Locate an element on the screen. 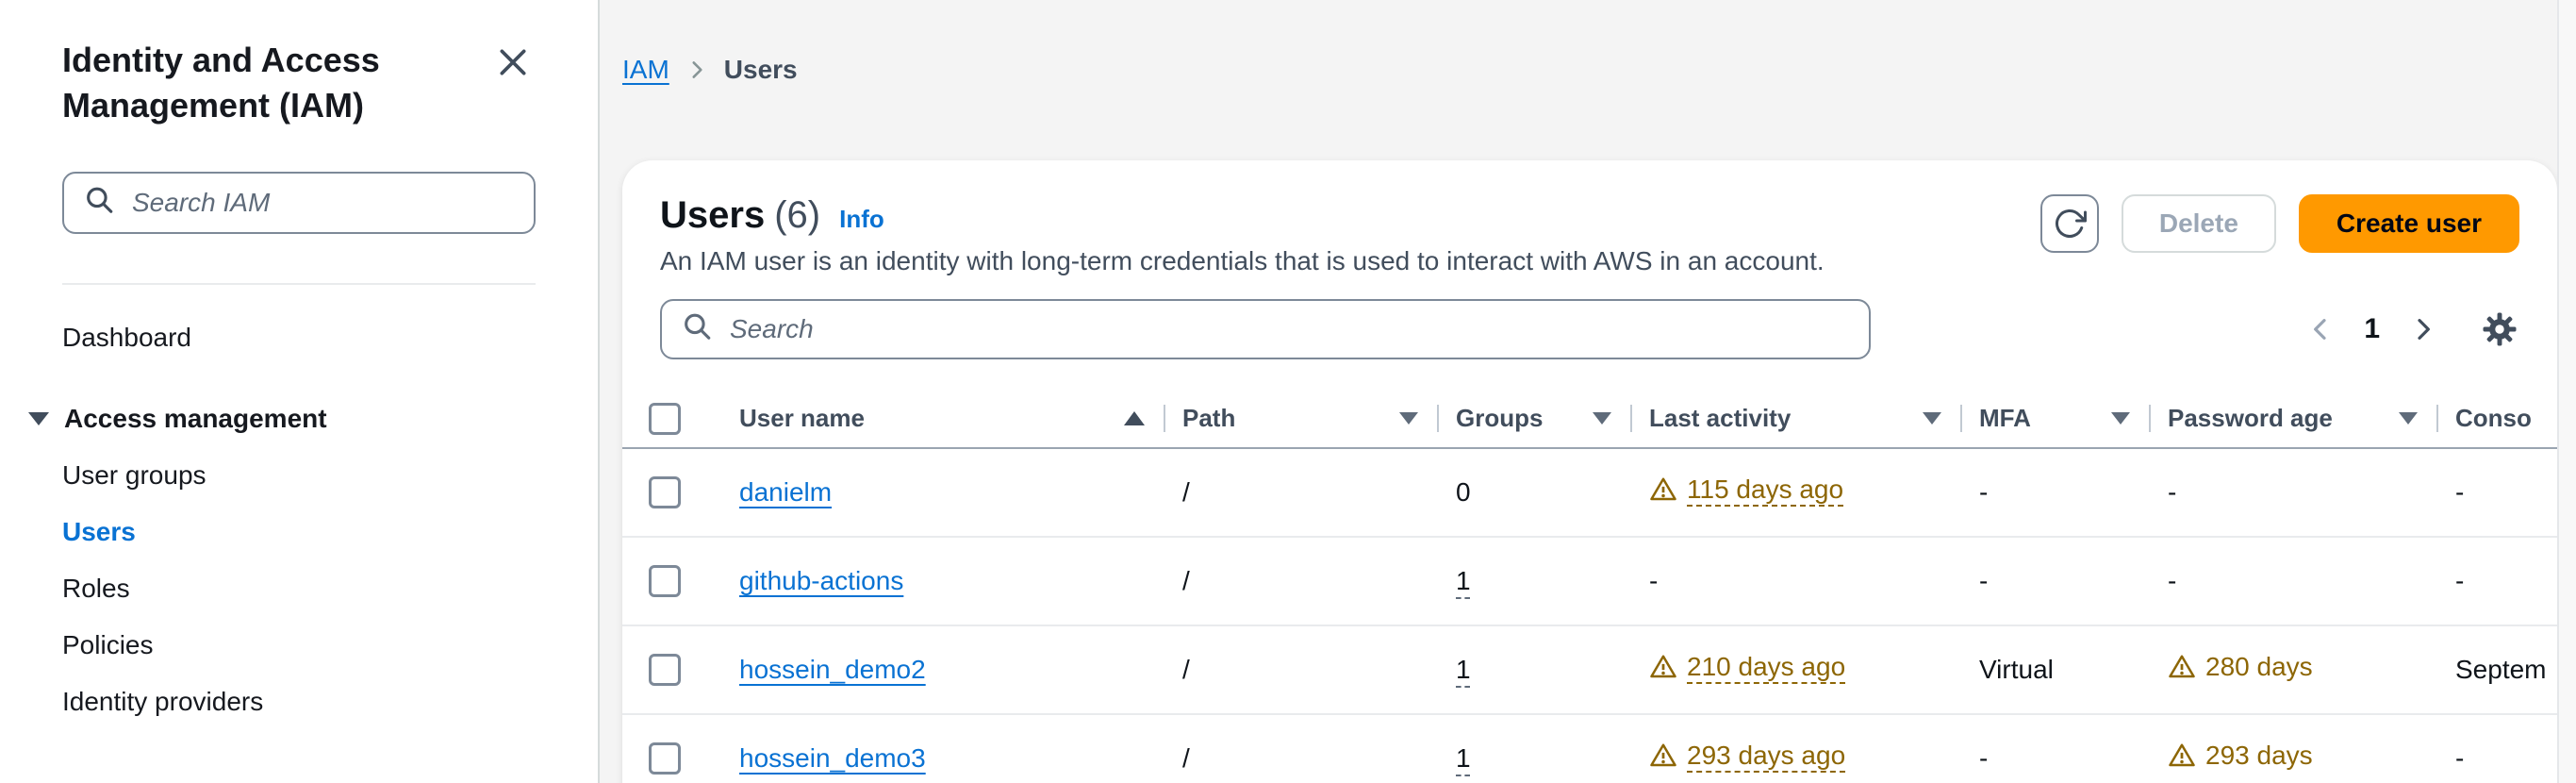 The height and width of the screenshot is (783, 2576). user-name-link: danielm is located at coordinates (785, 492).